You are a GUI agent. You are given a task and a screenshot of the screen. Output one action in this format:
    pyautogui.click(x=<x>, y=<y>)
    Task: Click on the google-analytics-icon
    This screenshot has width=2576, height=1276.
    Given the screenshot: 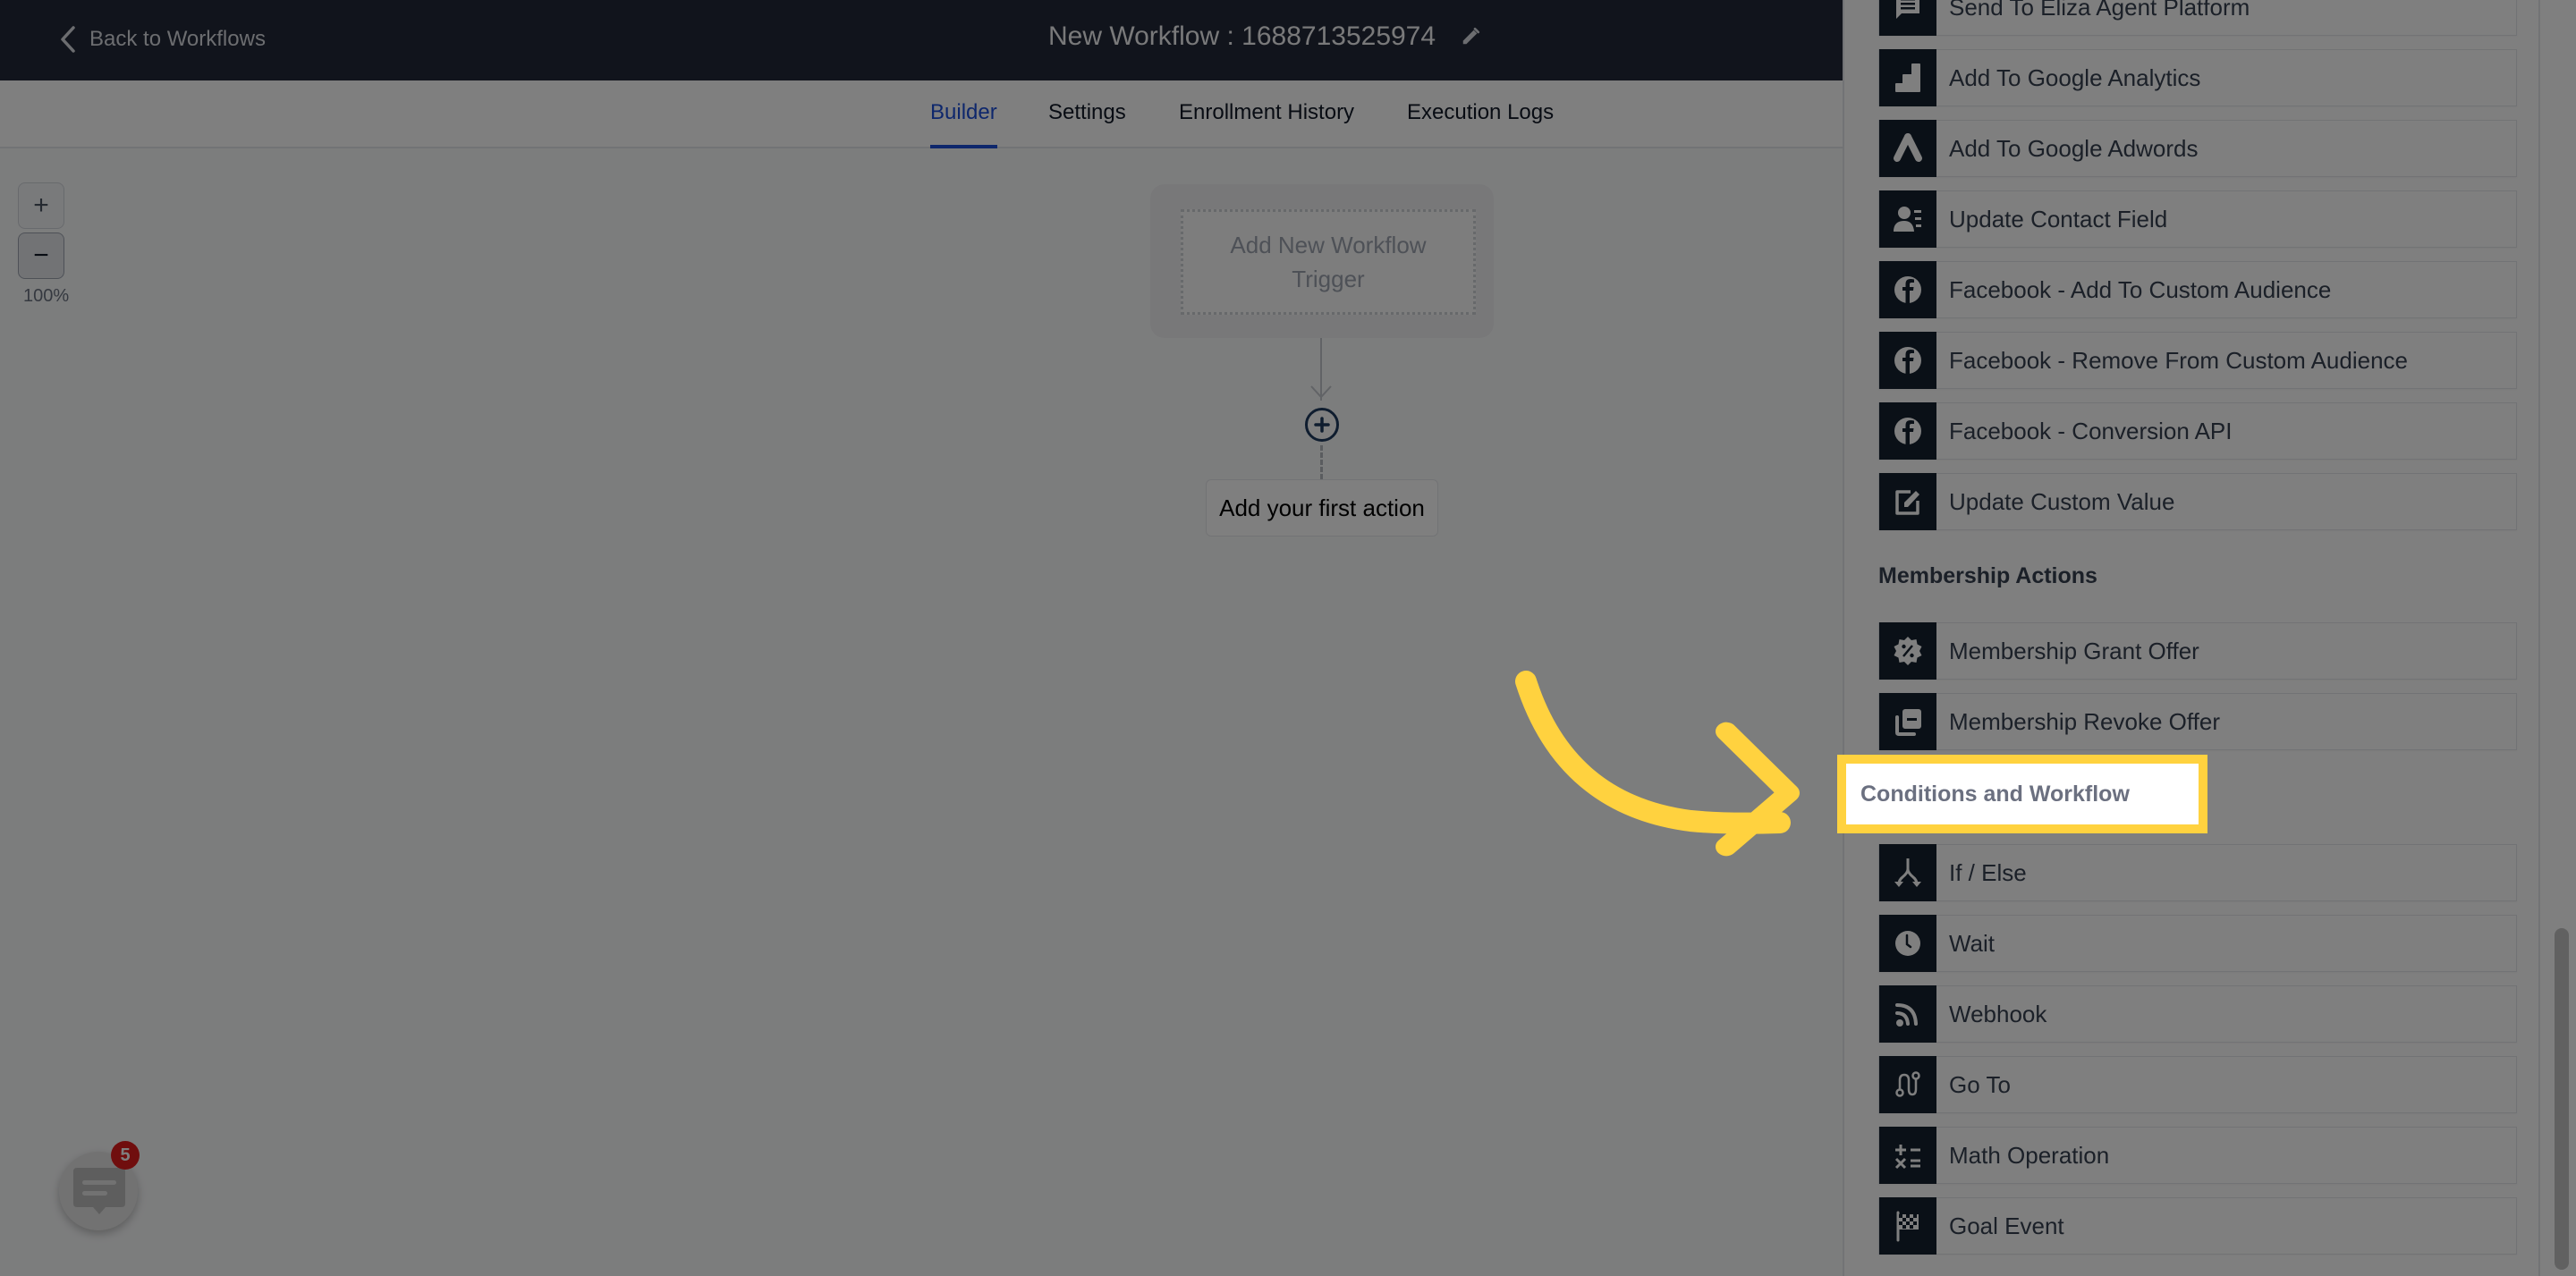 What is the action you would take?
    pyautogui.click(x=1907, y=77)
    